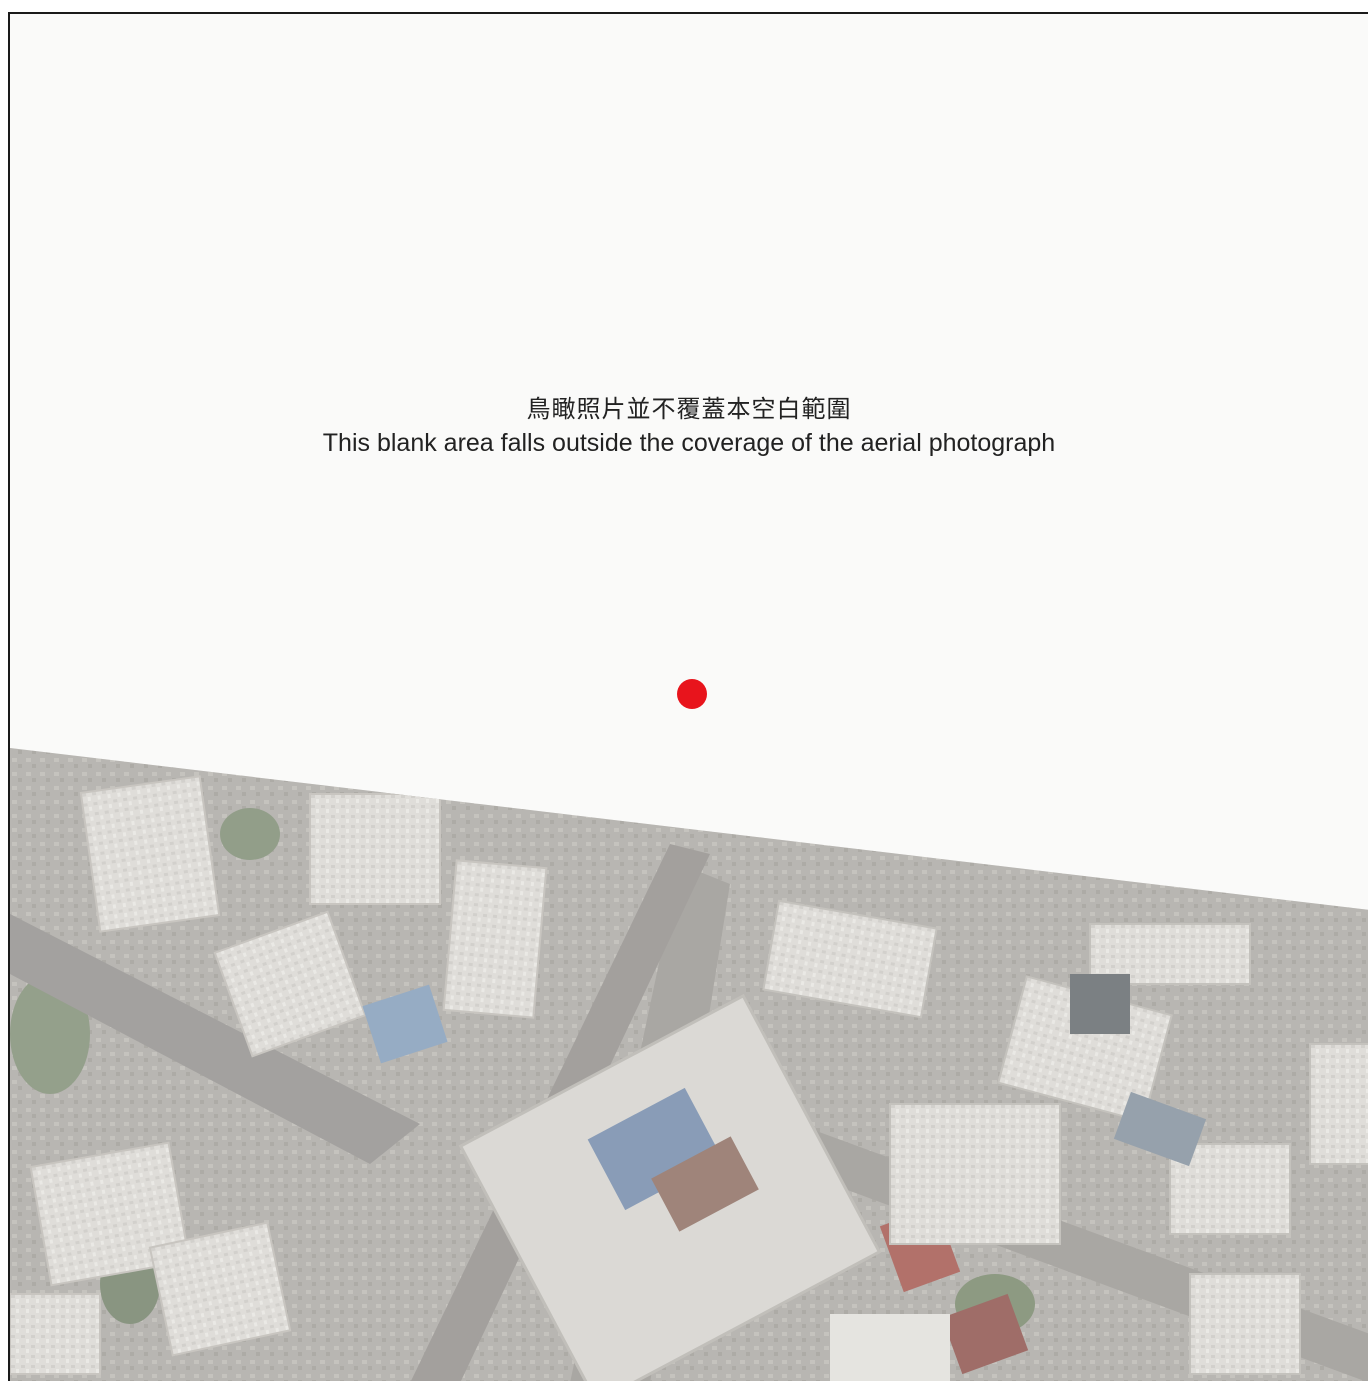 The height and width of the screenshot is (1381, 1368). I want to click on coverage-notice-chinese: 鳥瞰照片並不覆蓋本空白範圍, so click(689, 409).